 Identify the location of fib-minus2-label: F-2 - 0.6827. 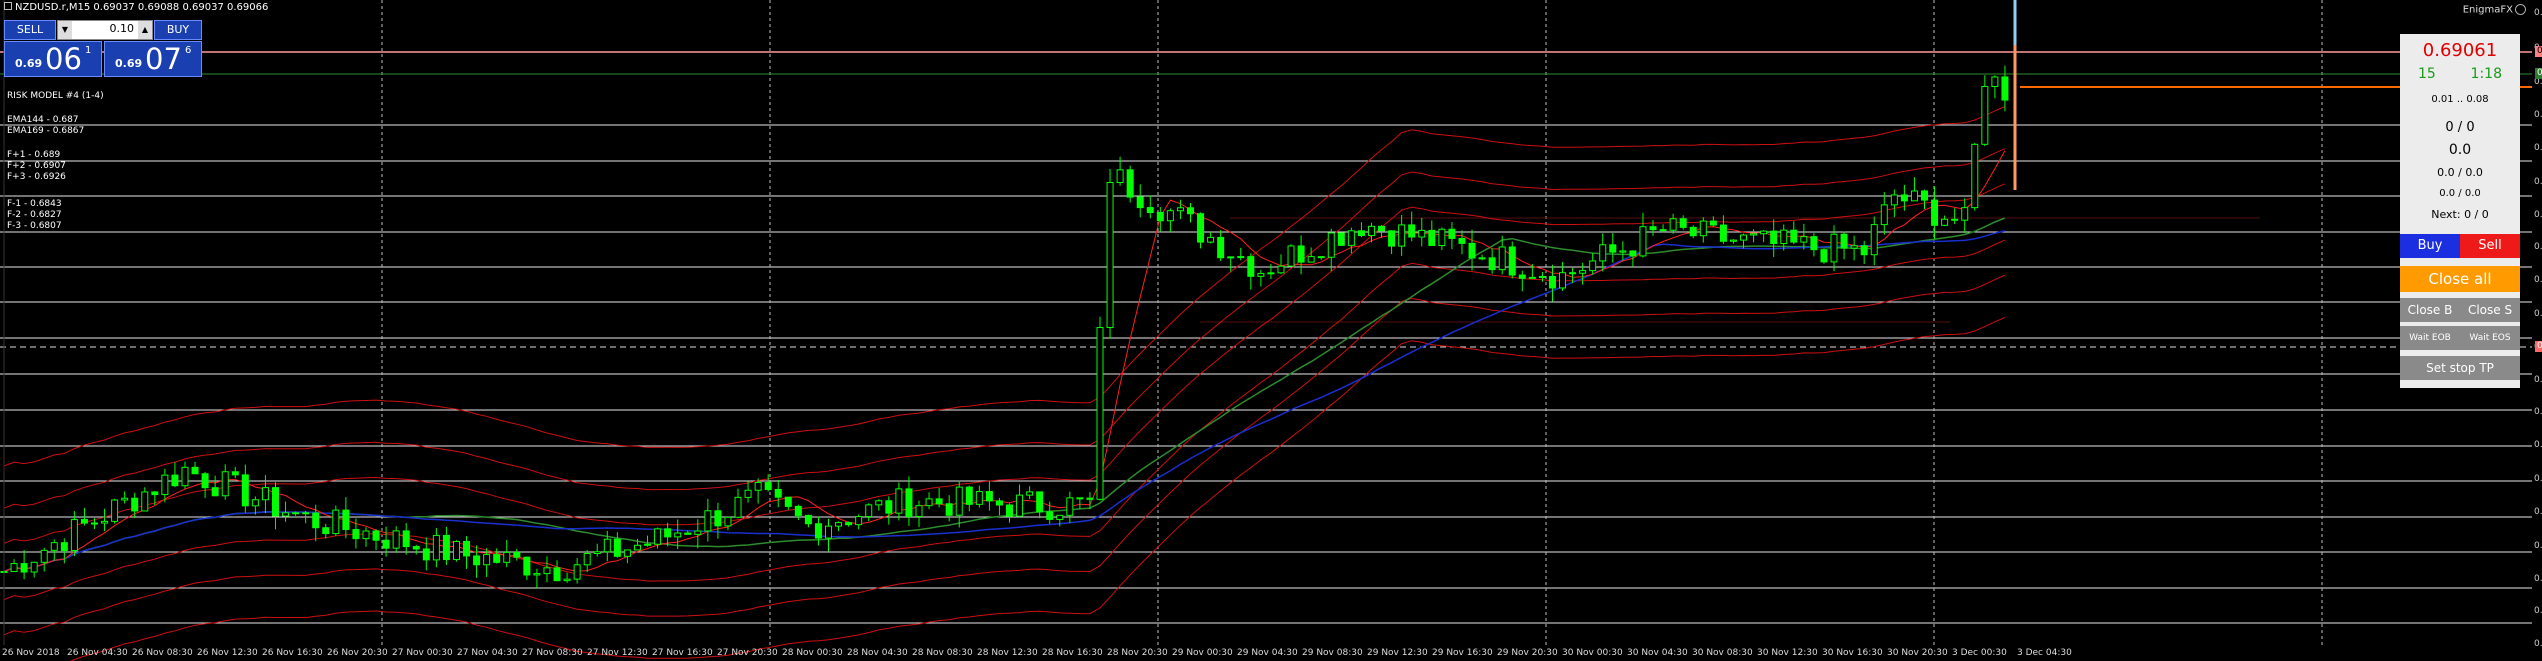
(34, 215).